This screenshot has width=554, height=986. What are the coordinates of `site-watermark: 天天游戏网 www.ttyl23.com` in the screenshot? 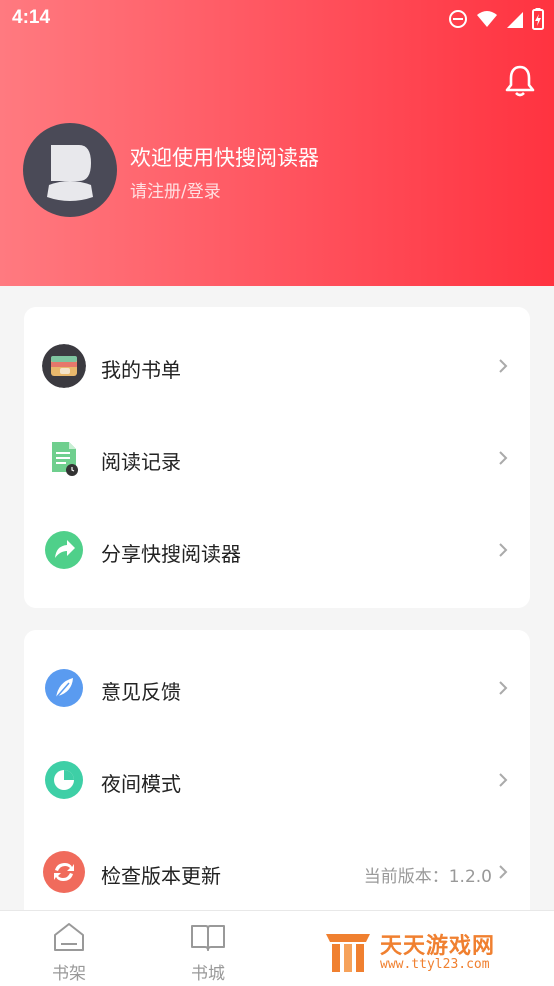 It's located at (432, 952).